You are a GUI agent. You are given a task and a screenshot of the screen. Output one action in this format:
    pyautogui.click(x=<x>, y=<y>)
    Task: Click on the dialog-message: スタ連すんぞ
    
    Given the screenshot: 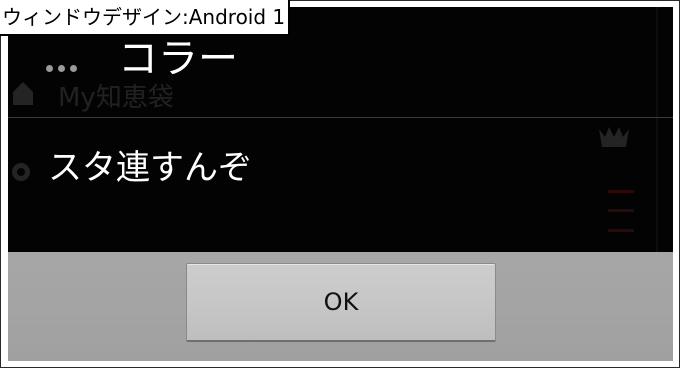 What is the action you would take?
    pyautogui.click(x=150, y=168)
    